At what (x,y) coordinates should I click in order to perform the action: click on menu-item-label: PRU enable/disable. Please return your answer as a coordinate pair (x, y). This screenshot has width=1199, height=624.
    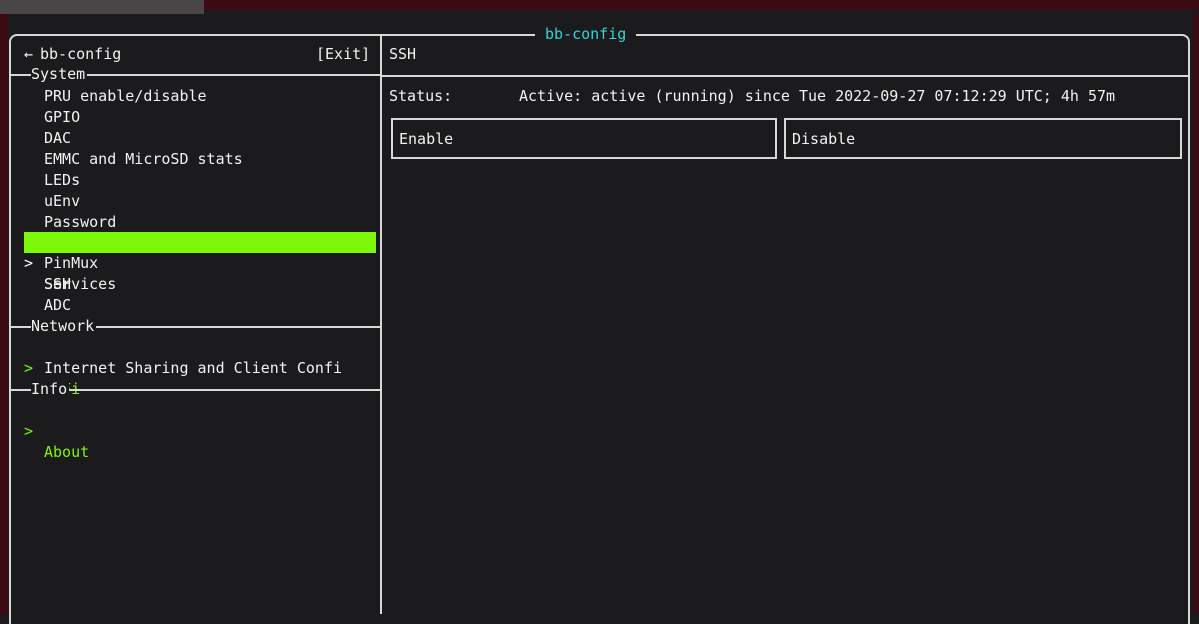
    Looking at the image, I should click on (125, 96).